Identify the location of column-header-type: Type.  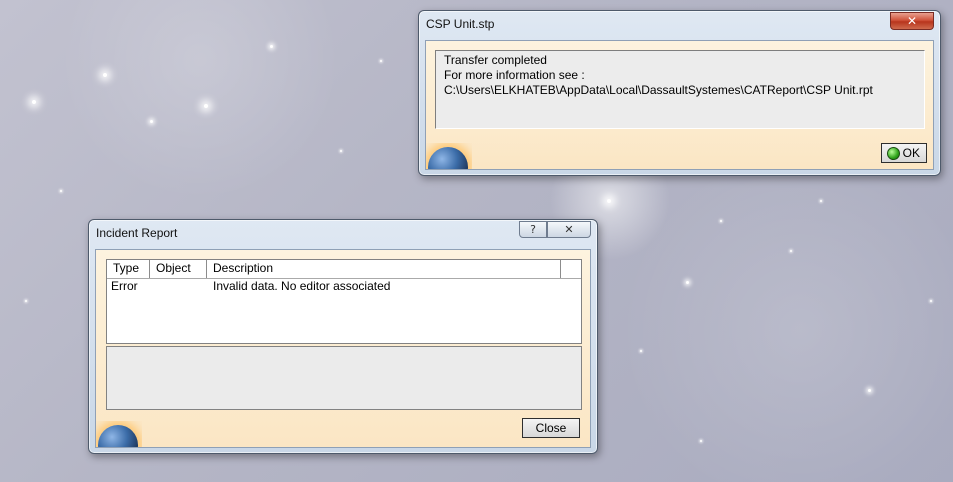
(128, 269).